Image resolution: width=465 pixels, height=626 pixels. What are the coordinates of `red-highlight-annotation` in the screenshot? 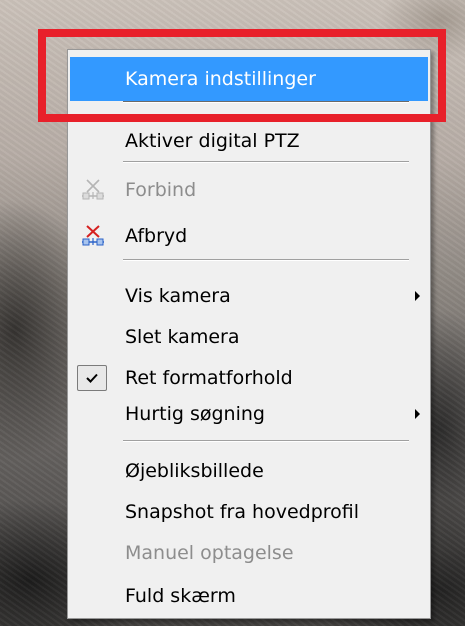 It's located at (242, 75).